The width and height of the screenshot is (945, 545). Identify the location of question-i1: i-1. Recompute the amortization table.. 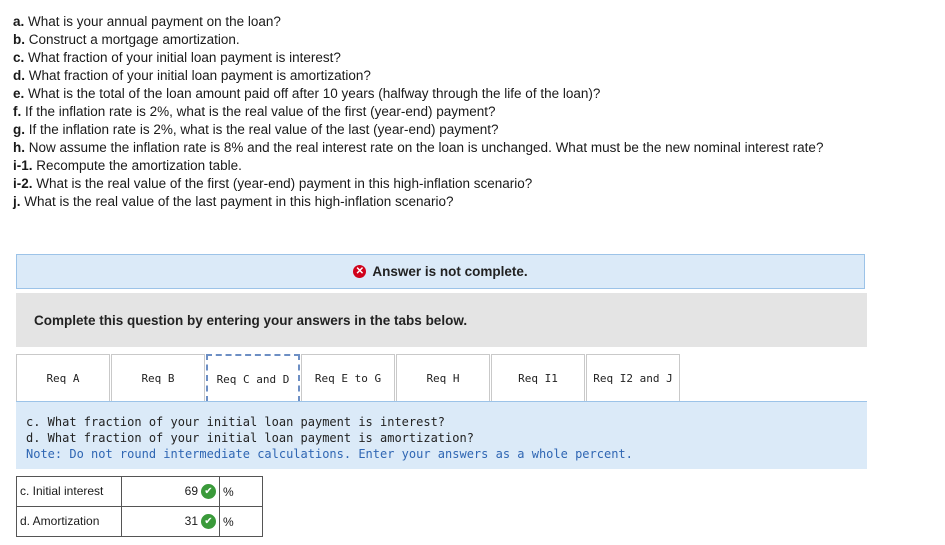
(127, 165).